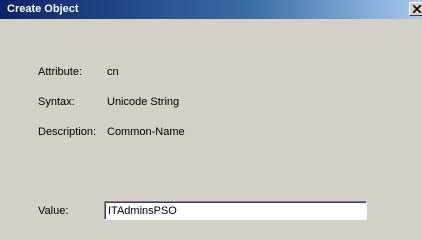 The height and width of the screenshot is (240, 422). What do you see at coordinates (43, 9) in the screenshot?
I see `window-title: Create Object` at bounding box center [43, 9].